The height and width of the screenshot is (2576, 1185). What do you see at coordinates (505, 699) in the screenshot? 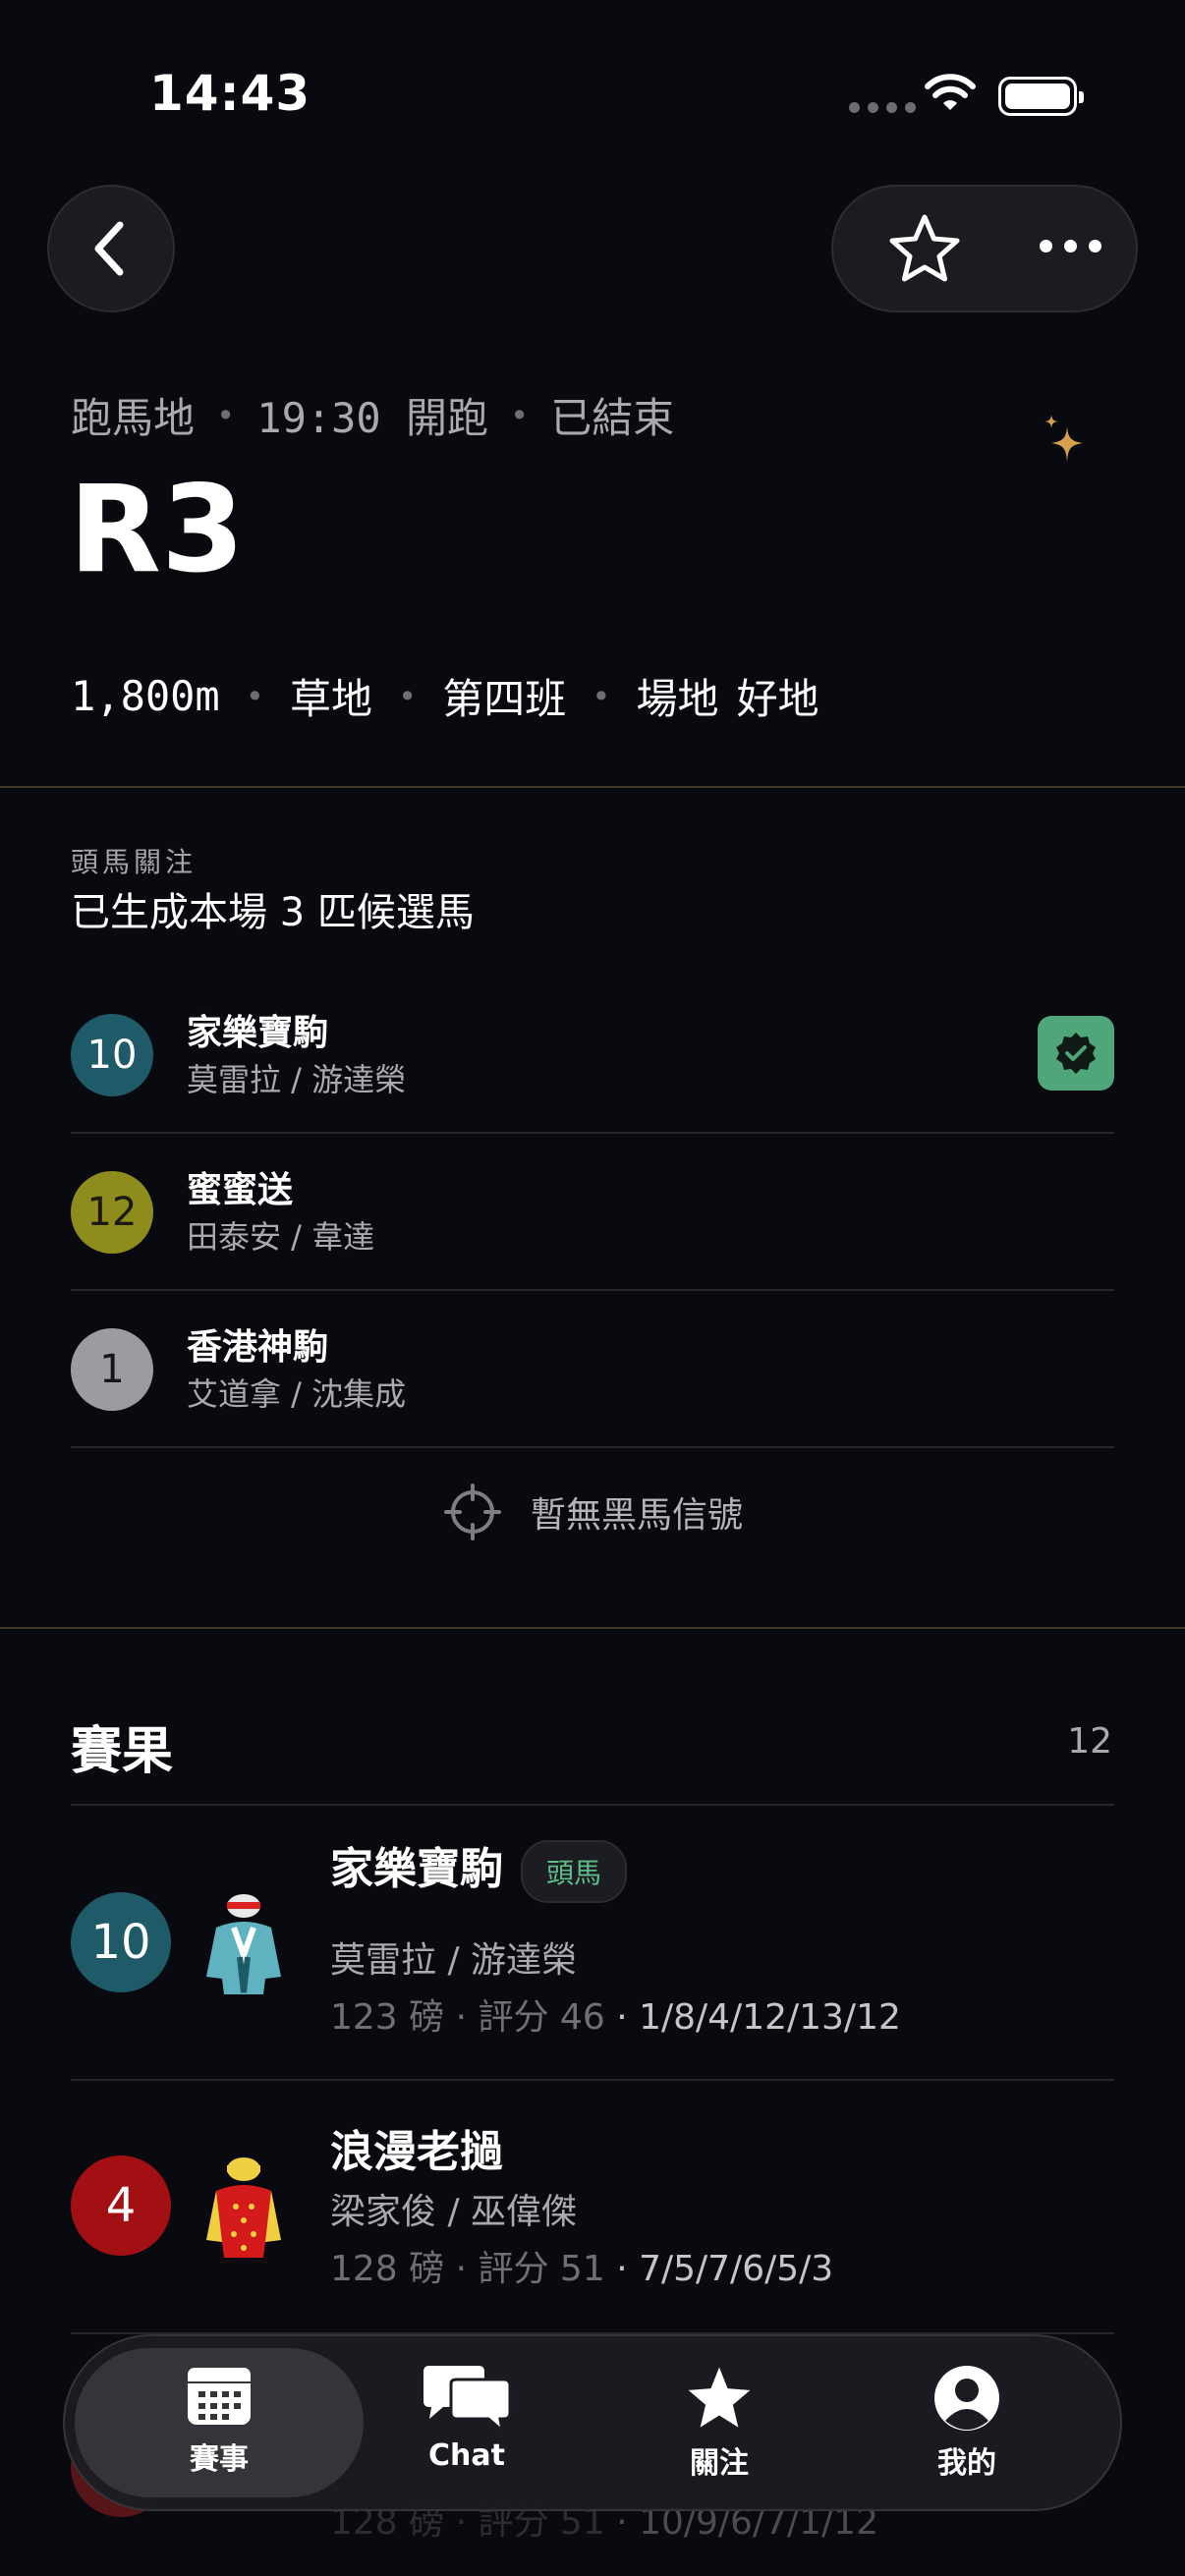
I see `race-class: 第四班` at bounding box center [505, 699].